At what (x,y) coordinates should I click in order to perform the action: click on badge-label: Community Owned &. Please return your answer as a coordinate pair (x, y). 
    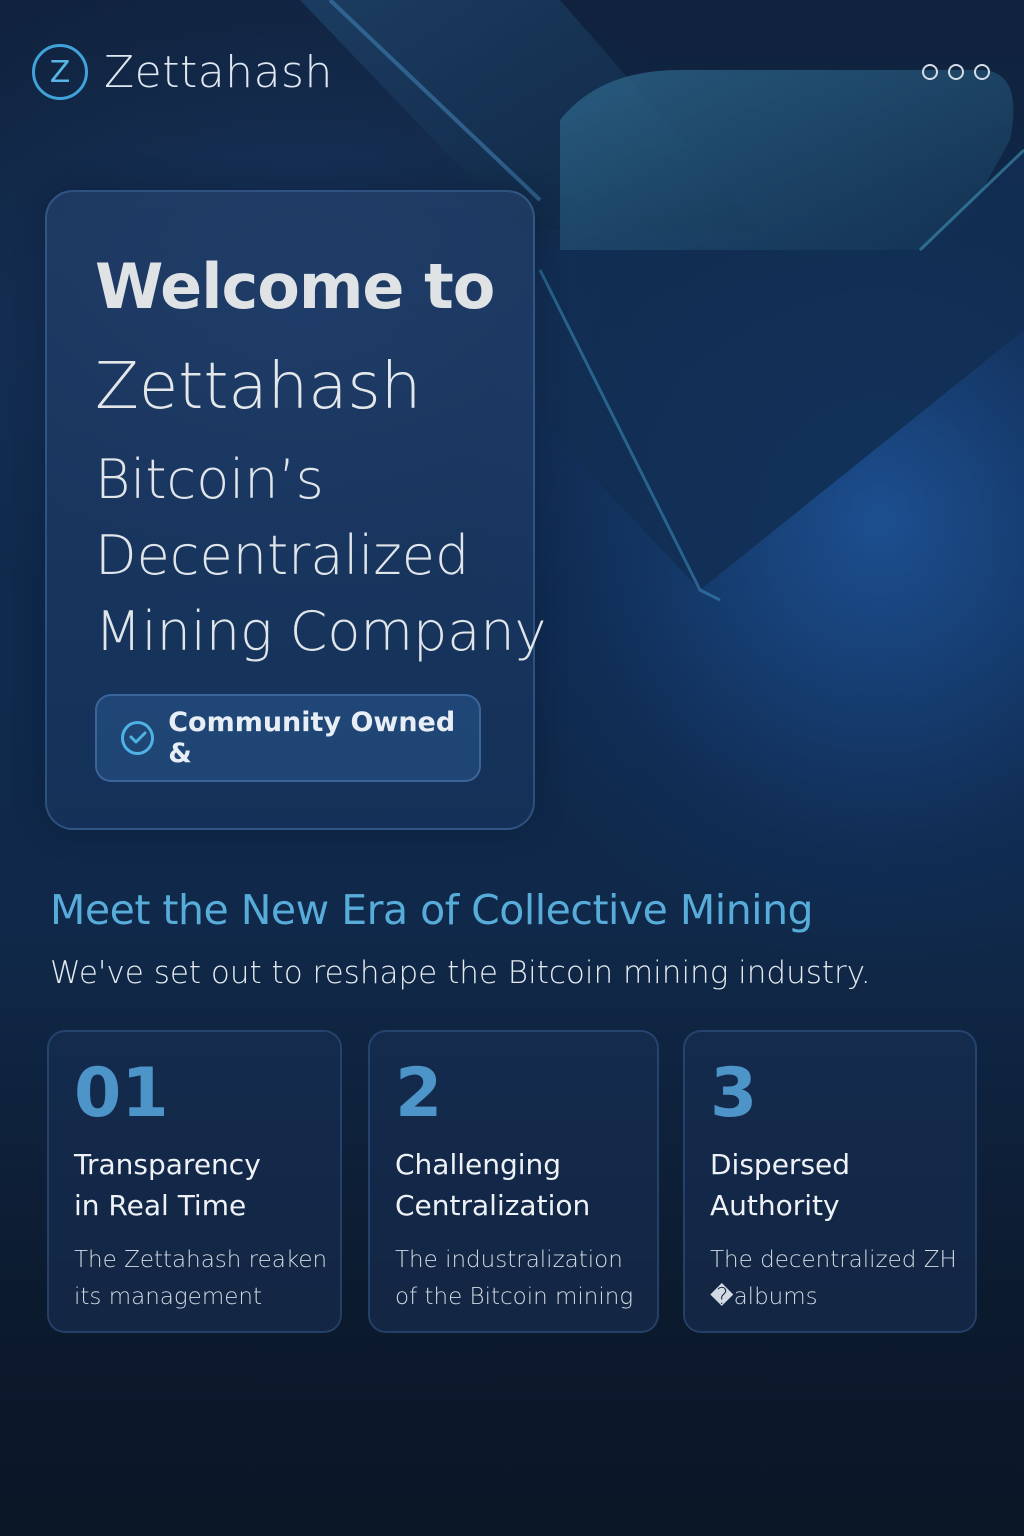
    Looking at the image, I should click on (312, 738).